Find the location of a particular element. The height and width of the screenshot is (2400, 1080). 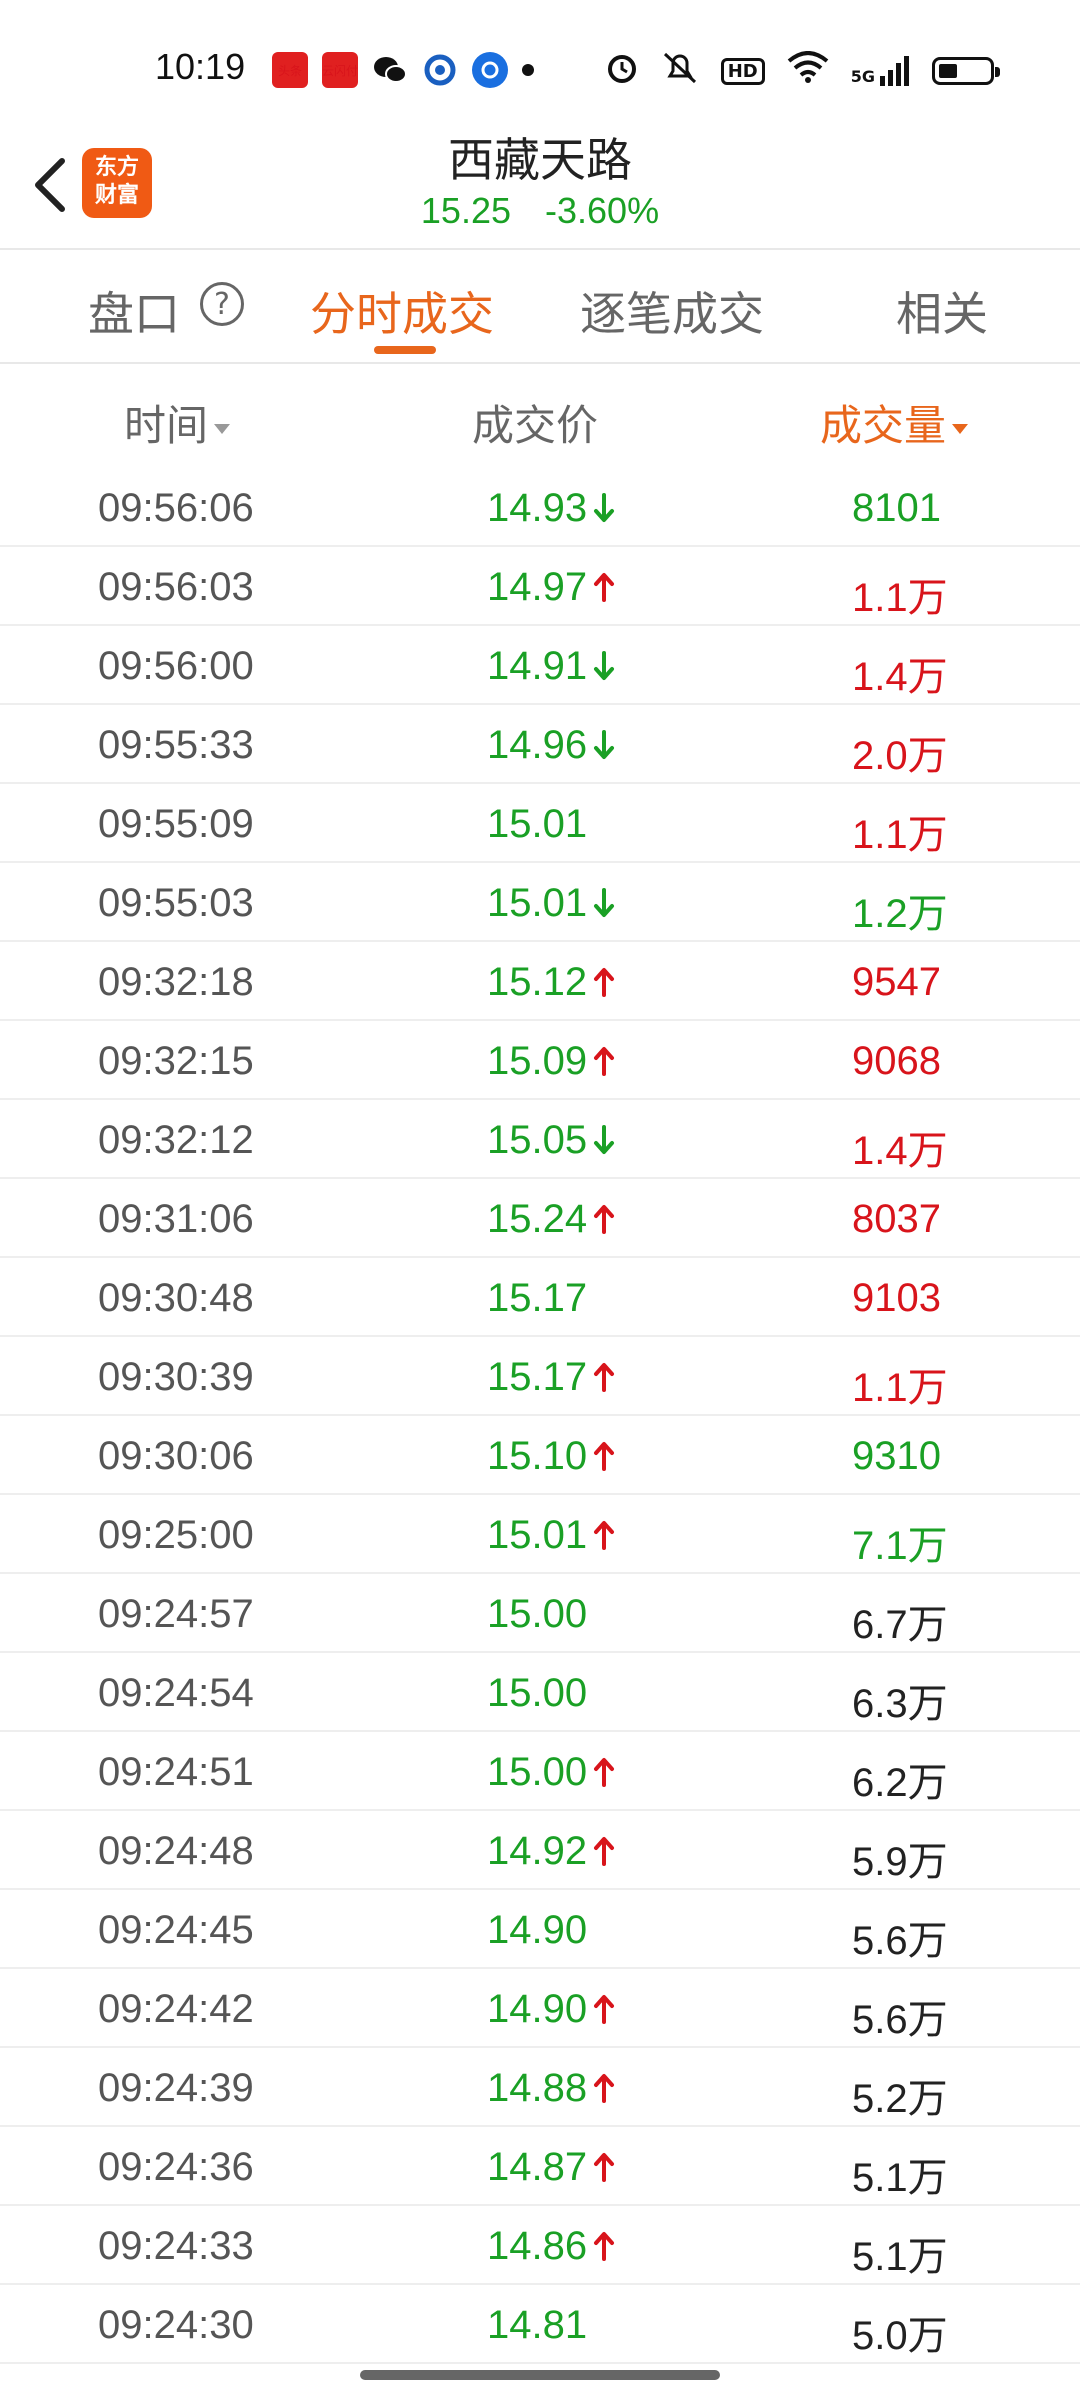

trade-price: 14.91 is located at coordinates (537, 666).